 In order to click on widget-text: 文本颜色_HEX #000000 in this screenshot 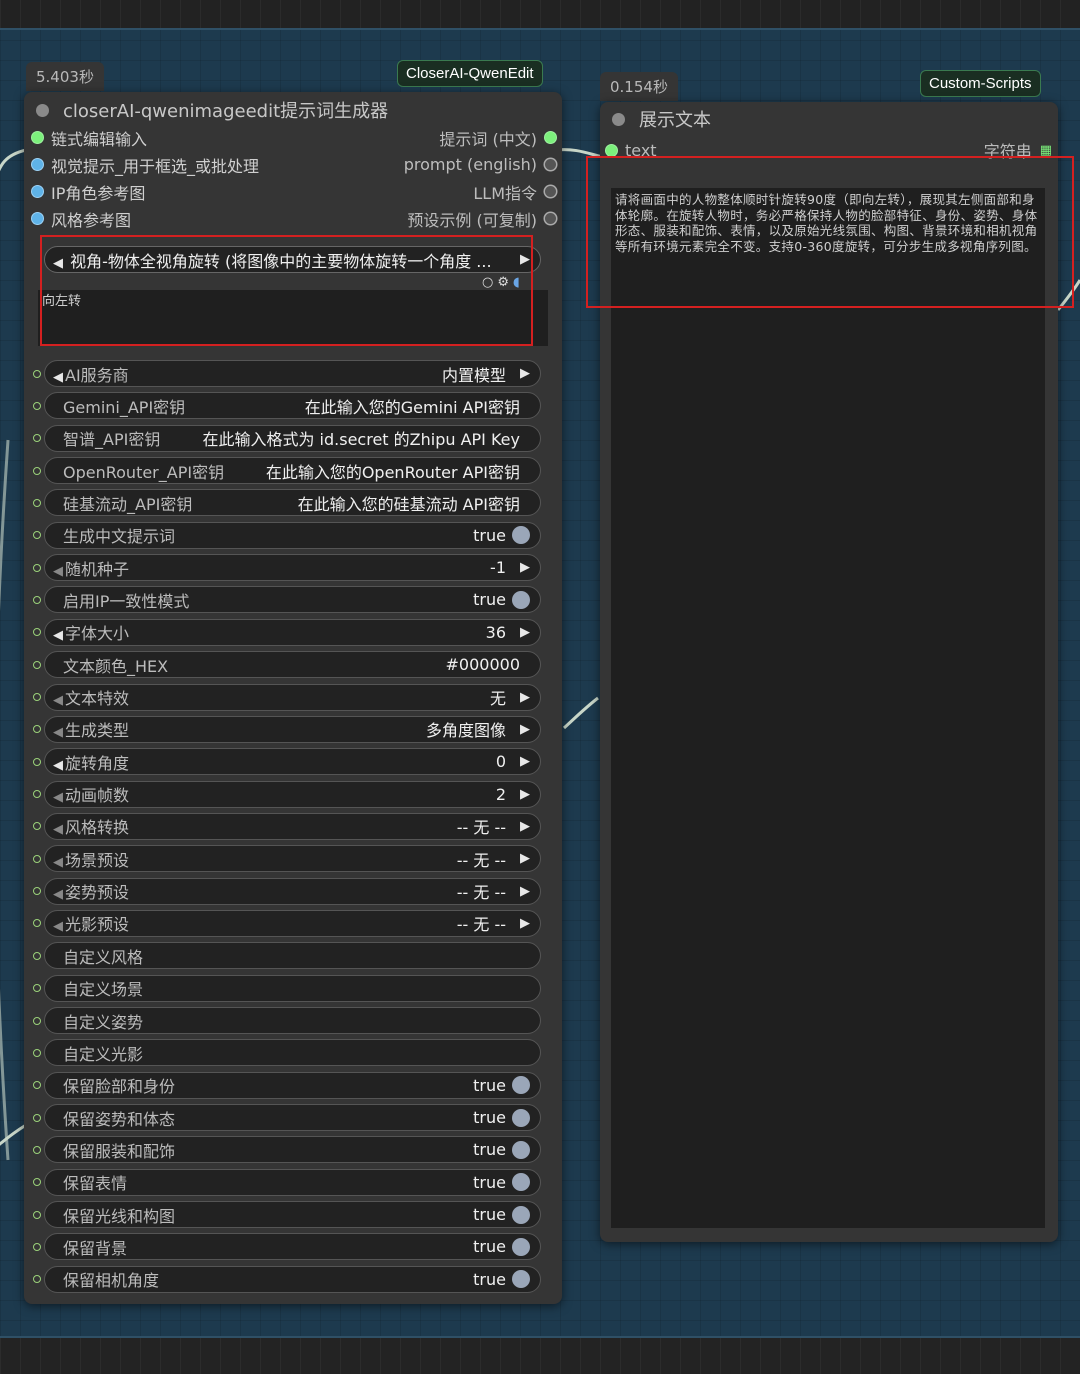, I will do `click(287, 665)`.